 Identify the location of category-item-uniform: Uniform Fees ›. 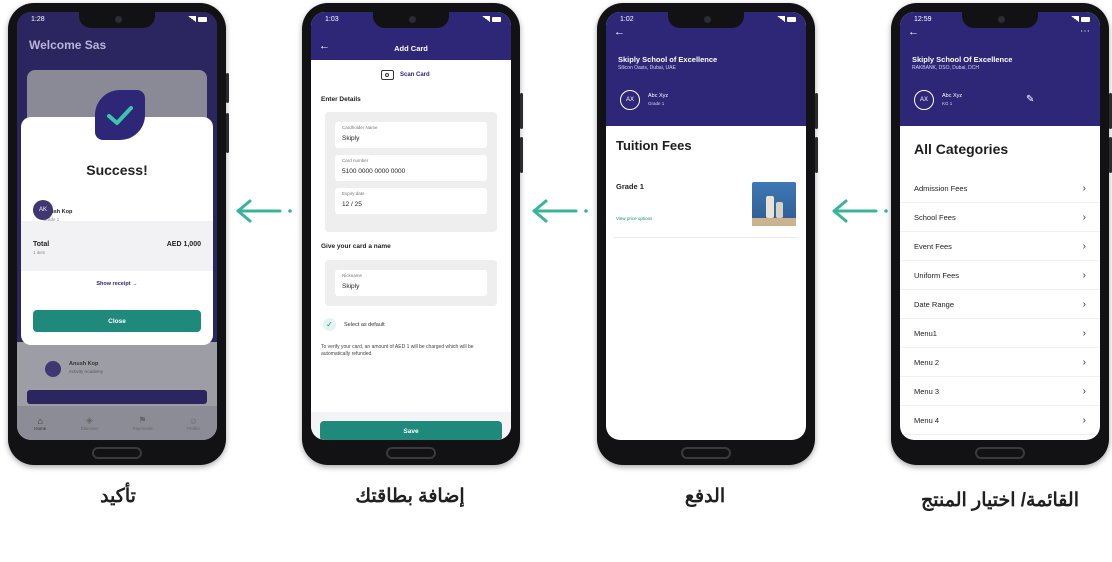
(1000, 275).